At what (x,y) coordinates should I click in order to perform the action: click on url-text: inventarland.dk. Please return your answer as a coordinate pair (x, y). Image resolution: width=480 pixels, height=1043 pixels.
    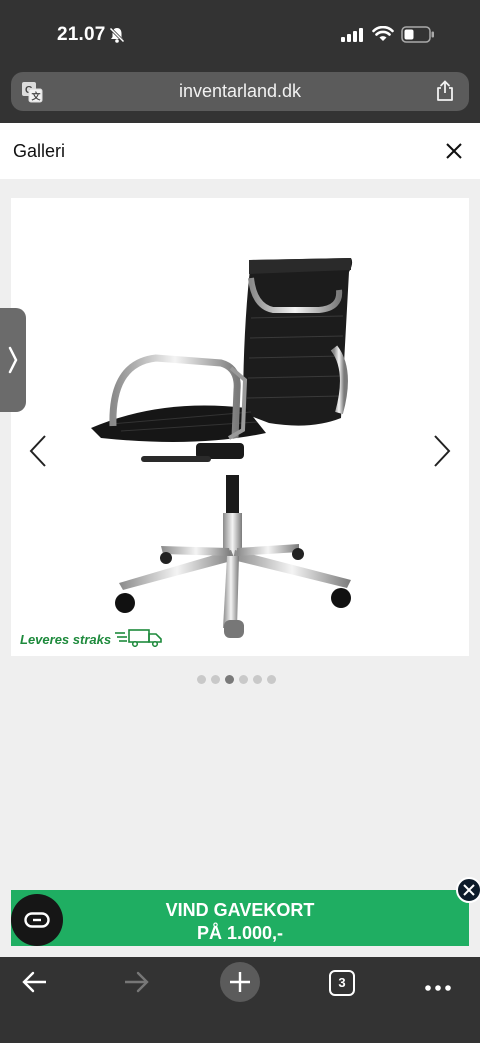
    Looking at the image, I should click on (240, 91).